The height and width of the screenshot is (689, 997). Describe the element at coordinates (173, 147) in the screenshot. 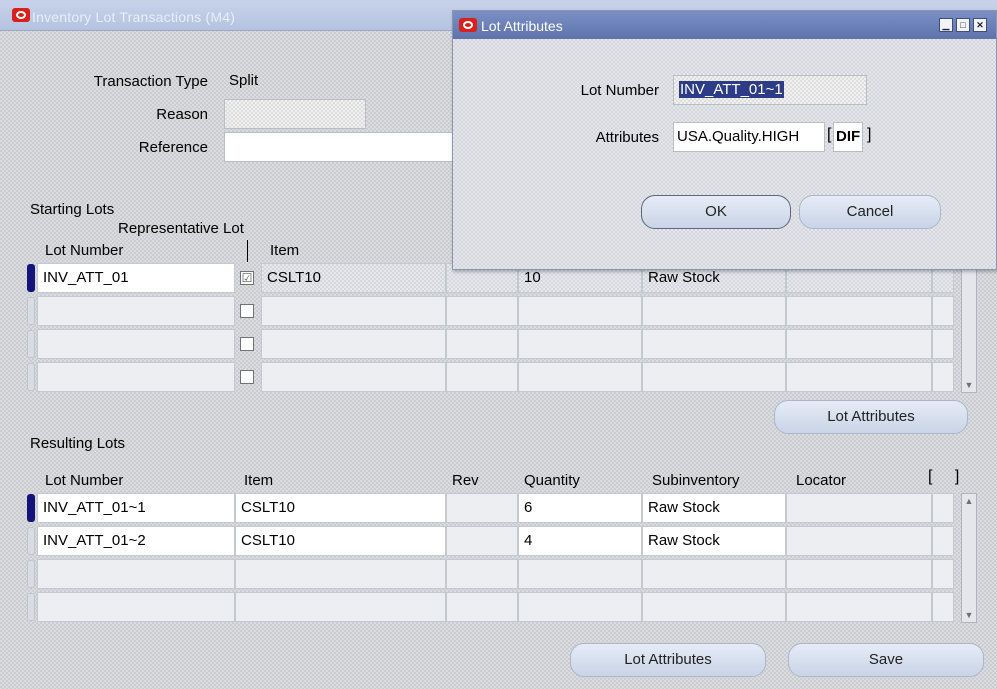

I see `reference-label: Reference` at that location.